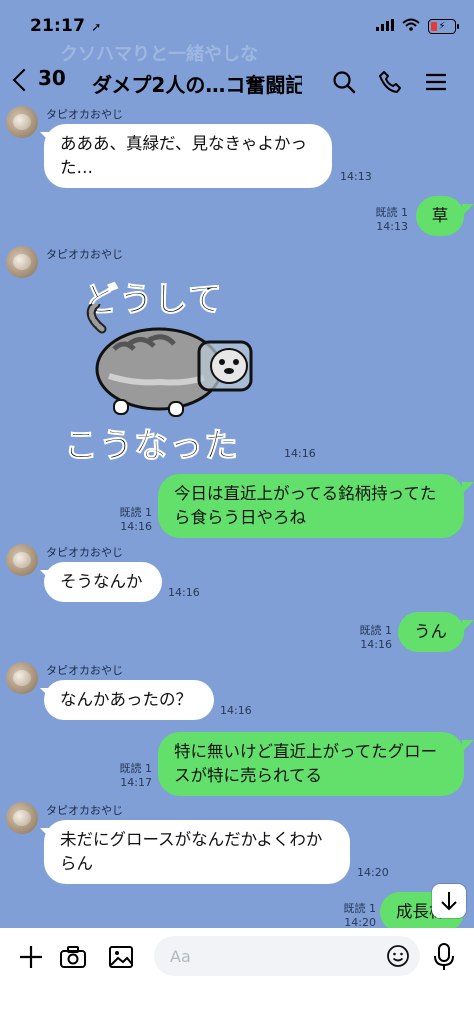 This screenshot has width=474, height=1024. I want to click on wifi-icon, so click(411, 26).